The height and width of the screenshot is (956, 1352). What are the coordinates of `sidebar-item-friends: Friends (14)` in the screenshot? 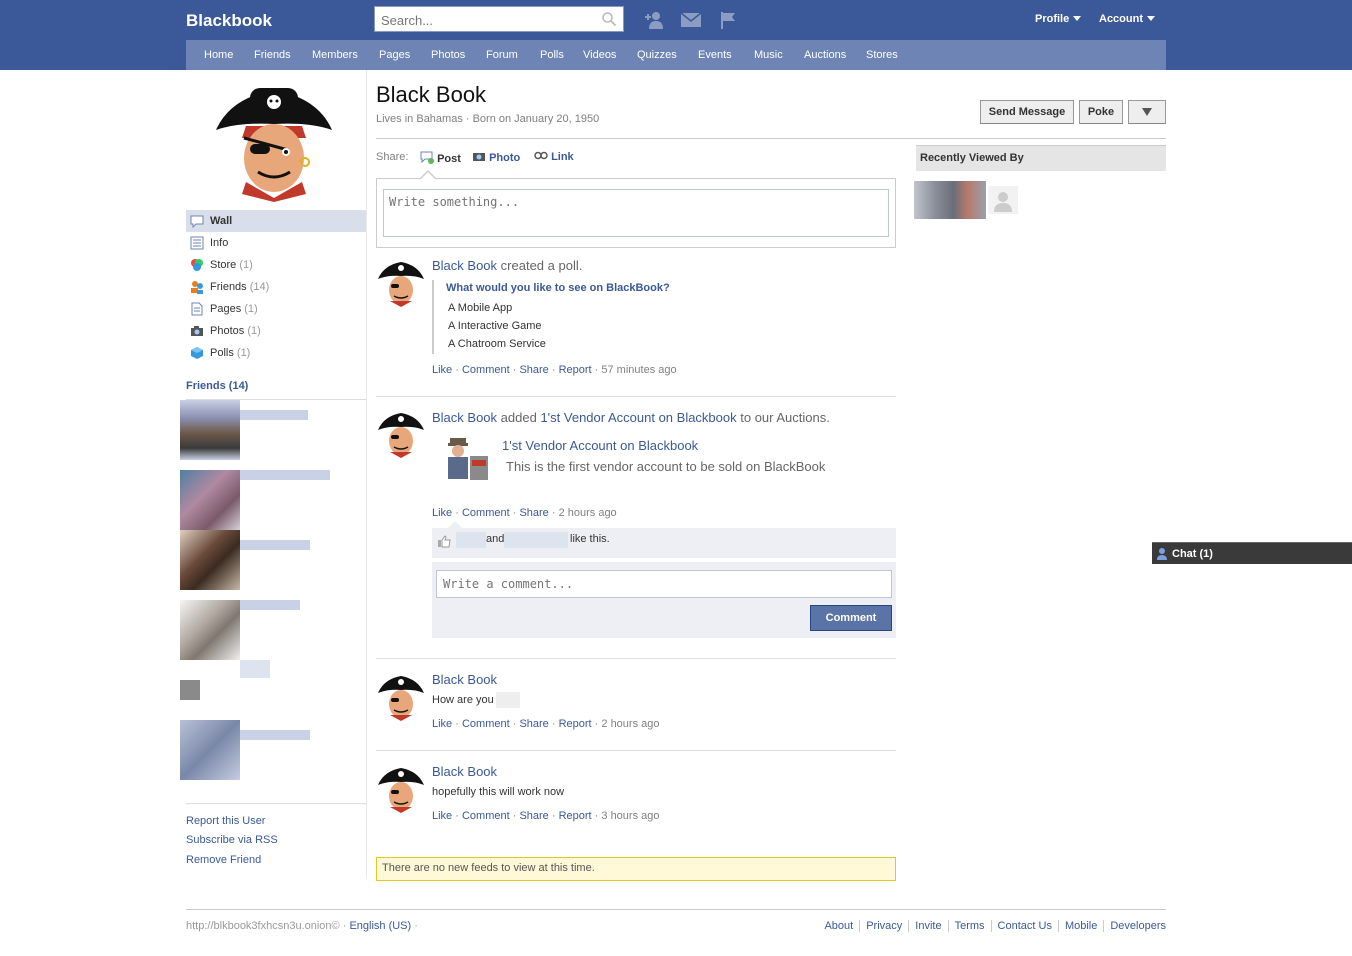 It's located at (276, 287).